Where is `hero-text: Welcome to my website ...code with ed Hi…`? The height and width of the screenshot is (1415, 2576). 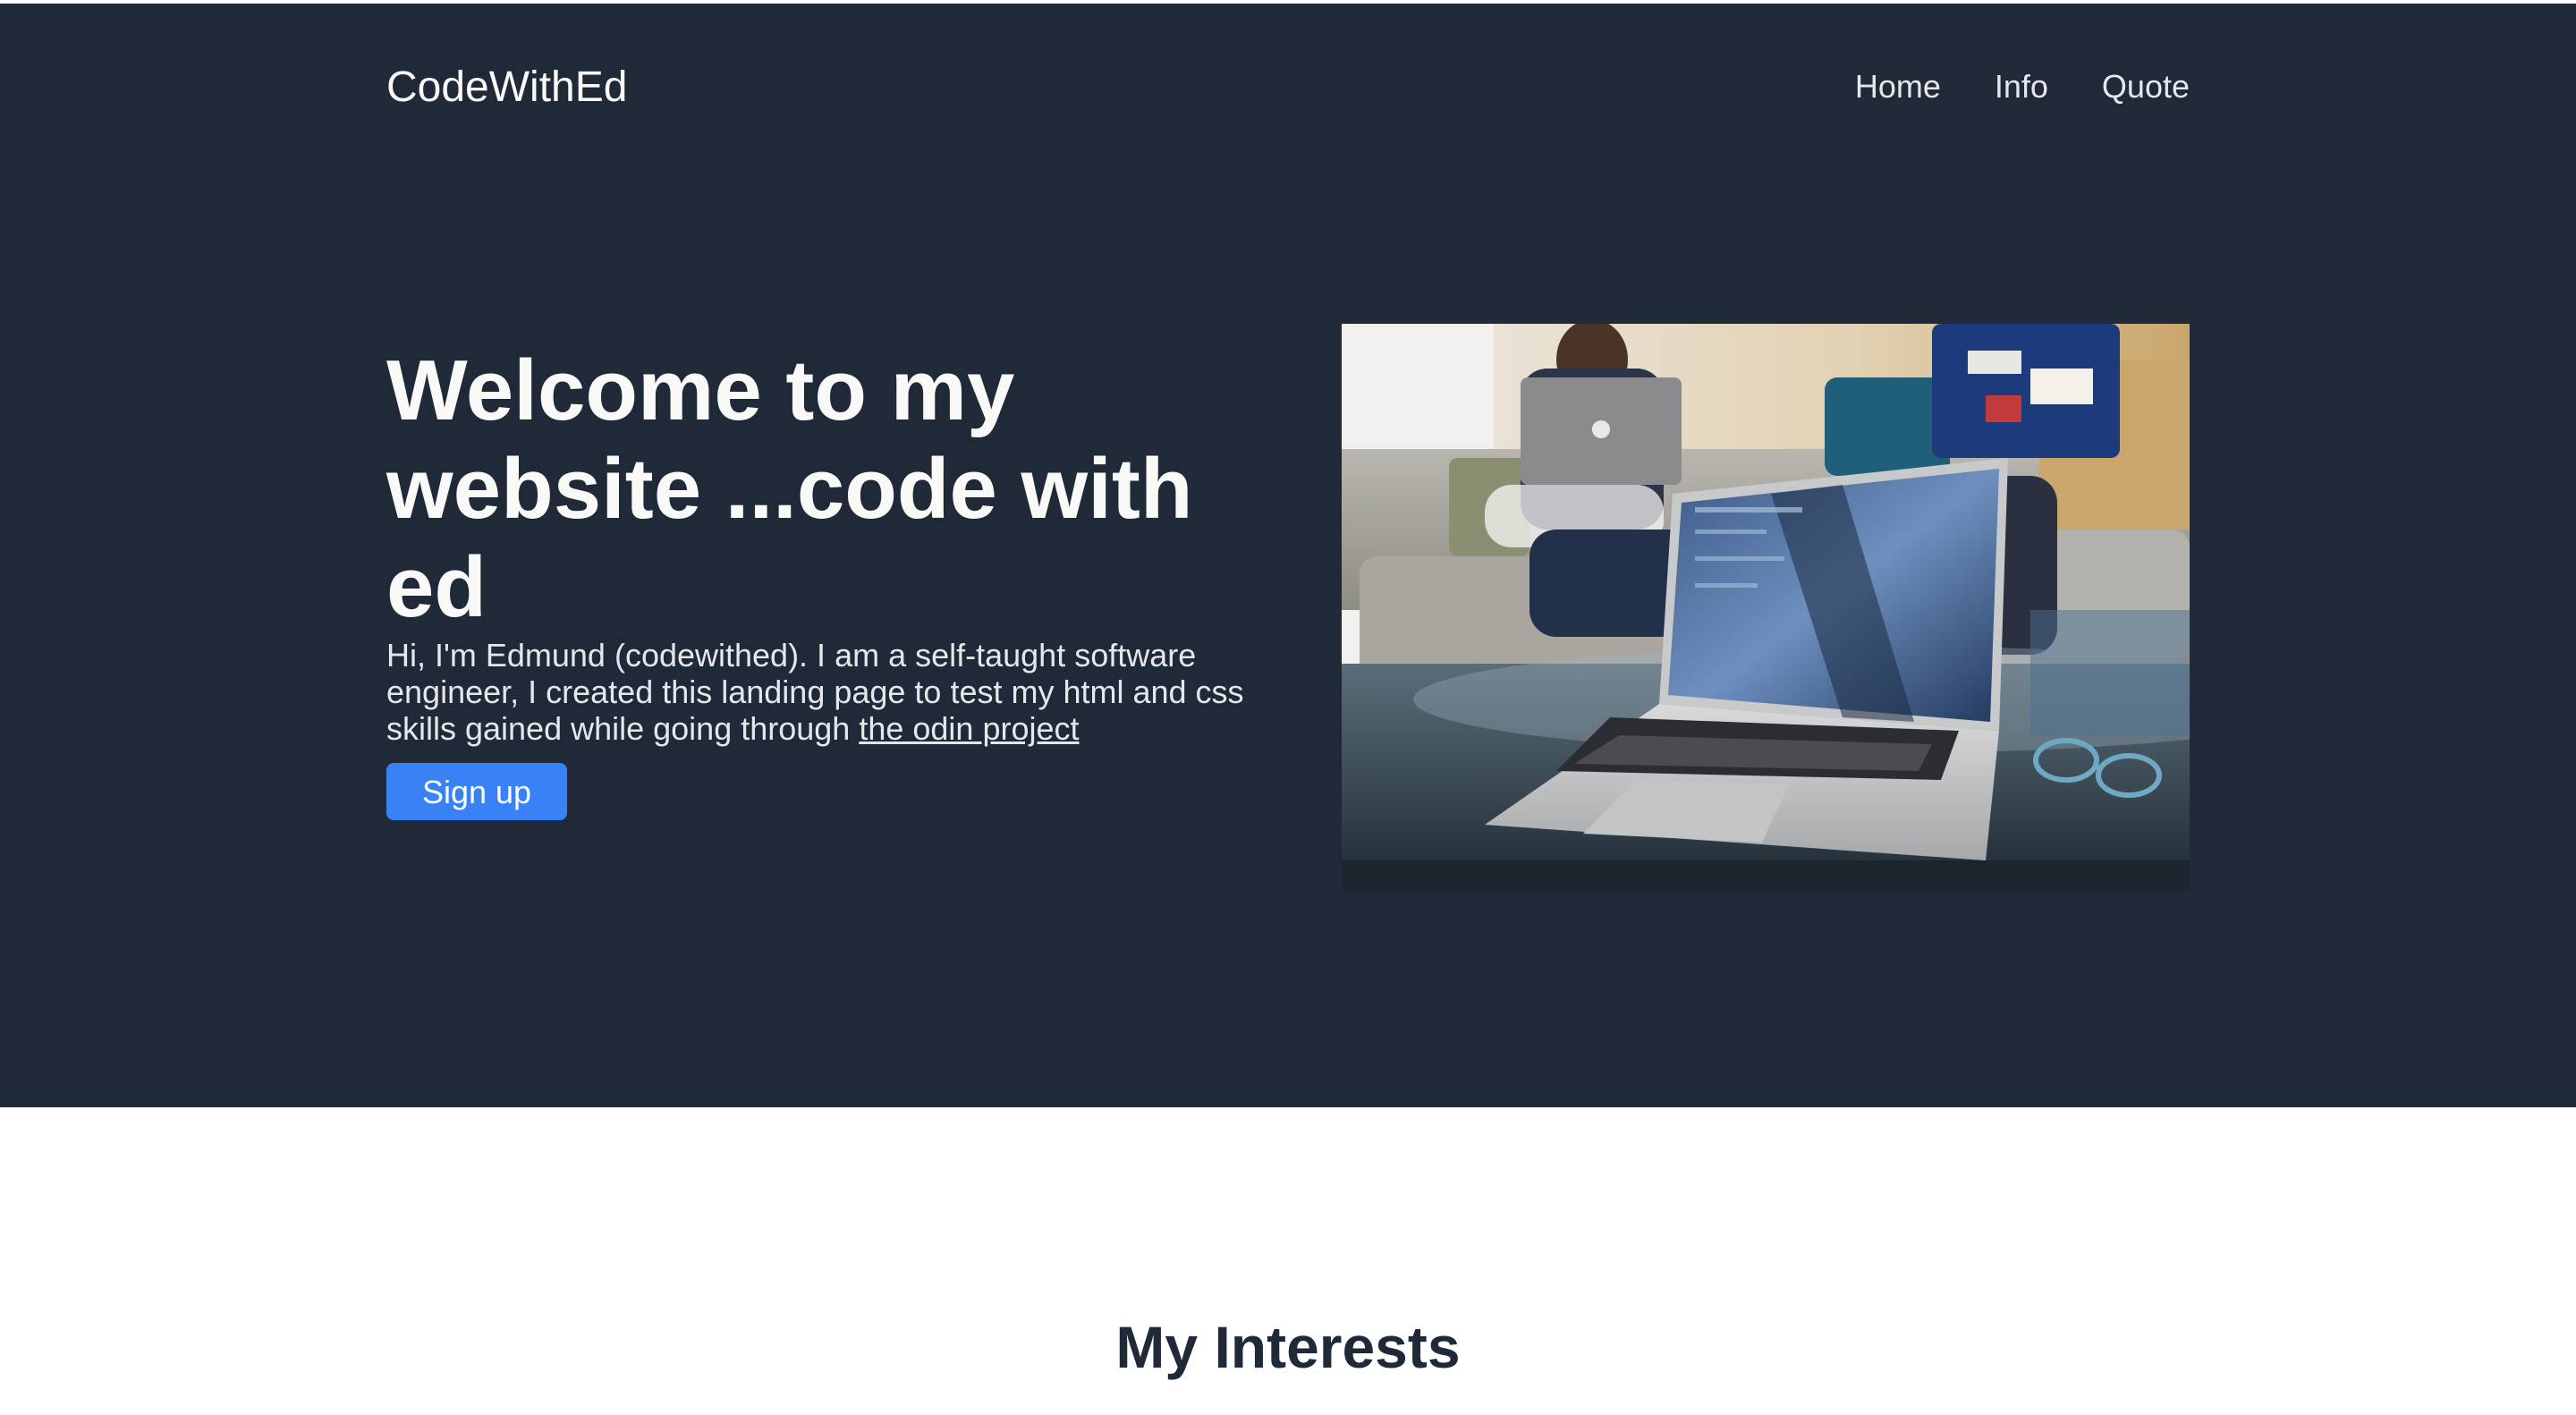
hero-text: Welcome to my website ...code with ed Hi… is located at coordinates (833, 581).